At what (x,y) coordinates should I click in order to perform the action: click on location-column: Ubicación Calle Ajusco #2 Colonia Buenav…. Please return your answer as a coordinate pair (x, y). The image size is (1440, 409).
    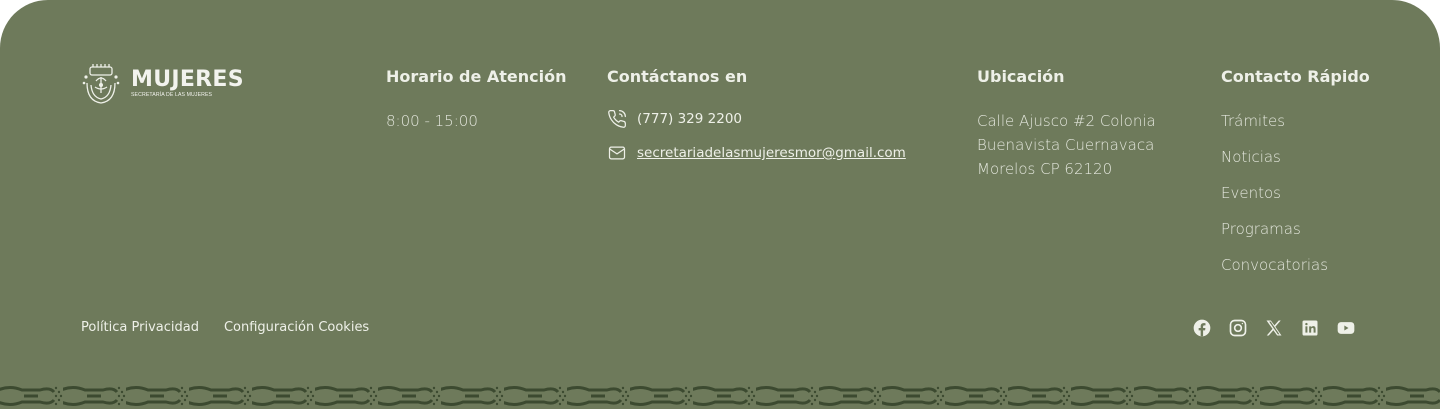
    Looking at the image, I should click on (1066, 123).